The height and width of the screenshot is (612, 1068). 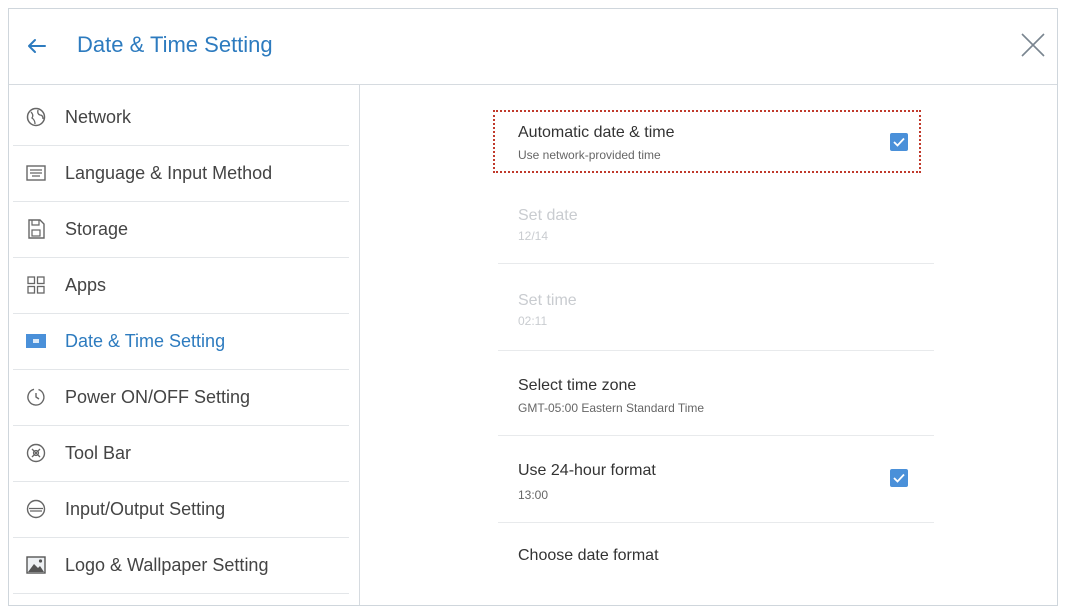 What do you see at coordinates (97, 228) in the screenshot?
I see `sidebar-item-label: Storage` at bounding box center [97, 228].